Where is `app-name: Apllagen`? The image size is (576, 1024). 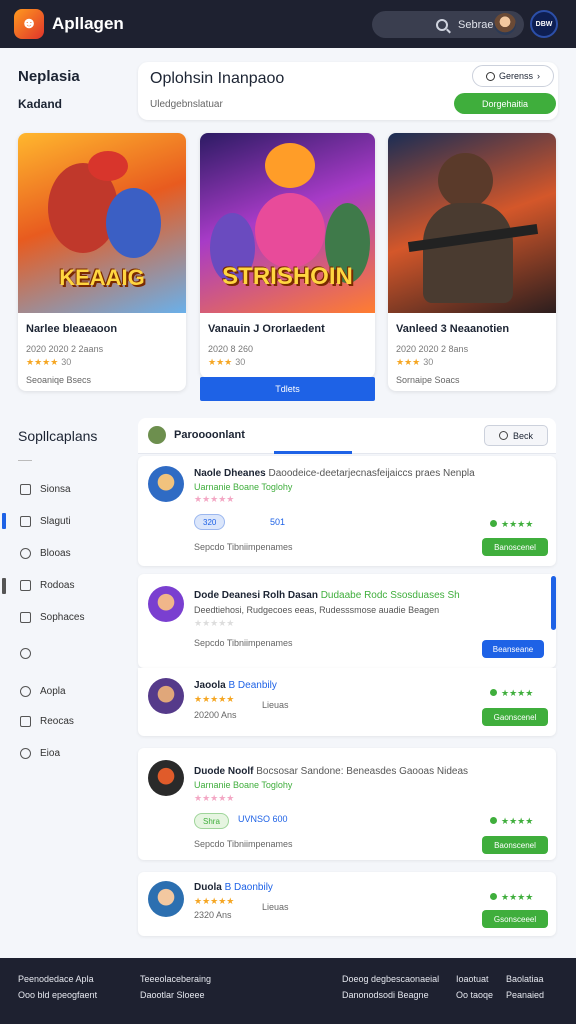 app-name: Apllagen is located at coordinates (88, 23).